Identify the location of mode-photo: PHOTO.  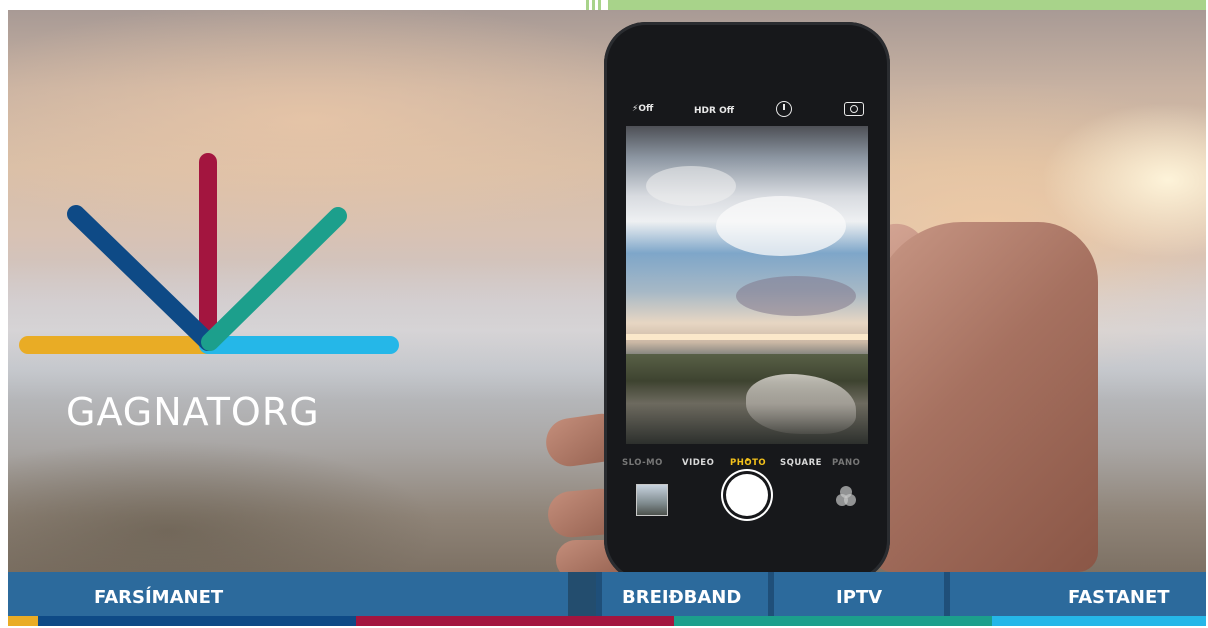
(748, 463).